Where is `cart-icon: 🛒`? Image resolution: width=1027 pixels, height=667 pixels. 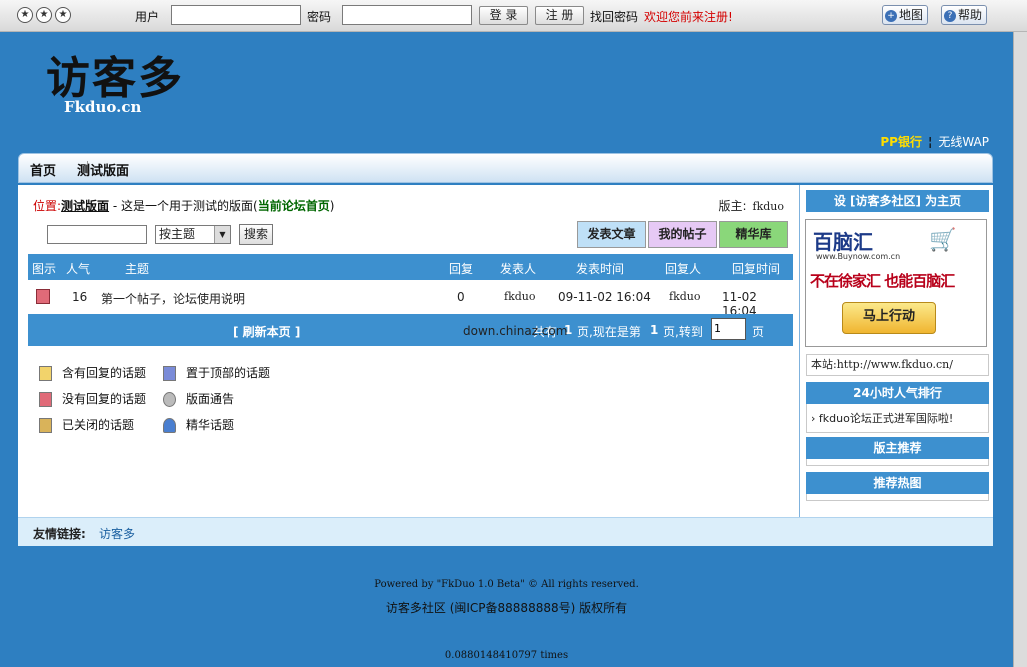 cart-icon: 🛒 is located at coordinates (943, 240).